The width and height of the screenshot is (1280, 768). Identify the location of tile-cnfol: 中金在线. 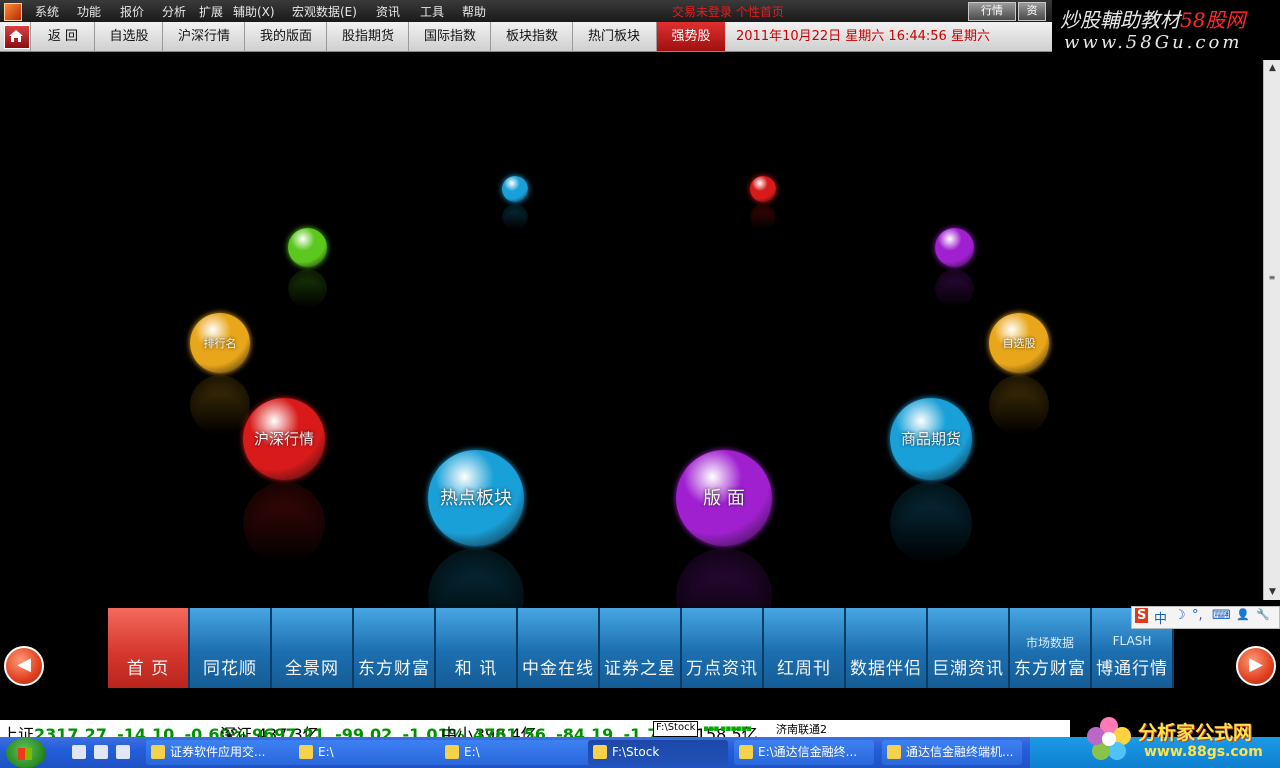
(559, 648).